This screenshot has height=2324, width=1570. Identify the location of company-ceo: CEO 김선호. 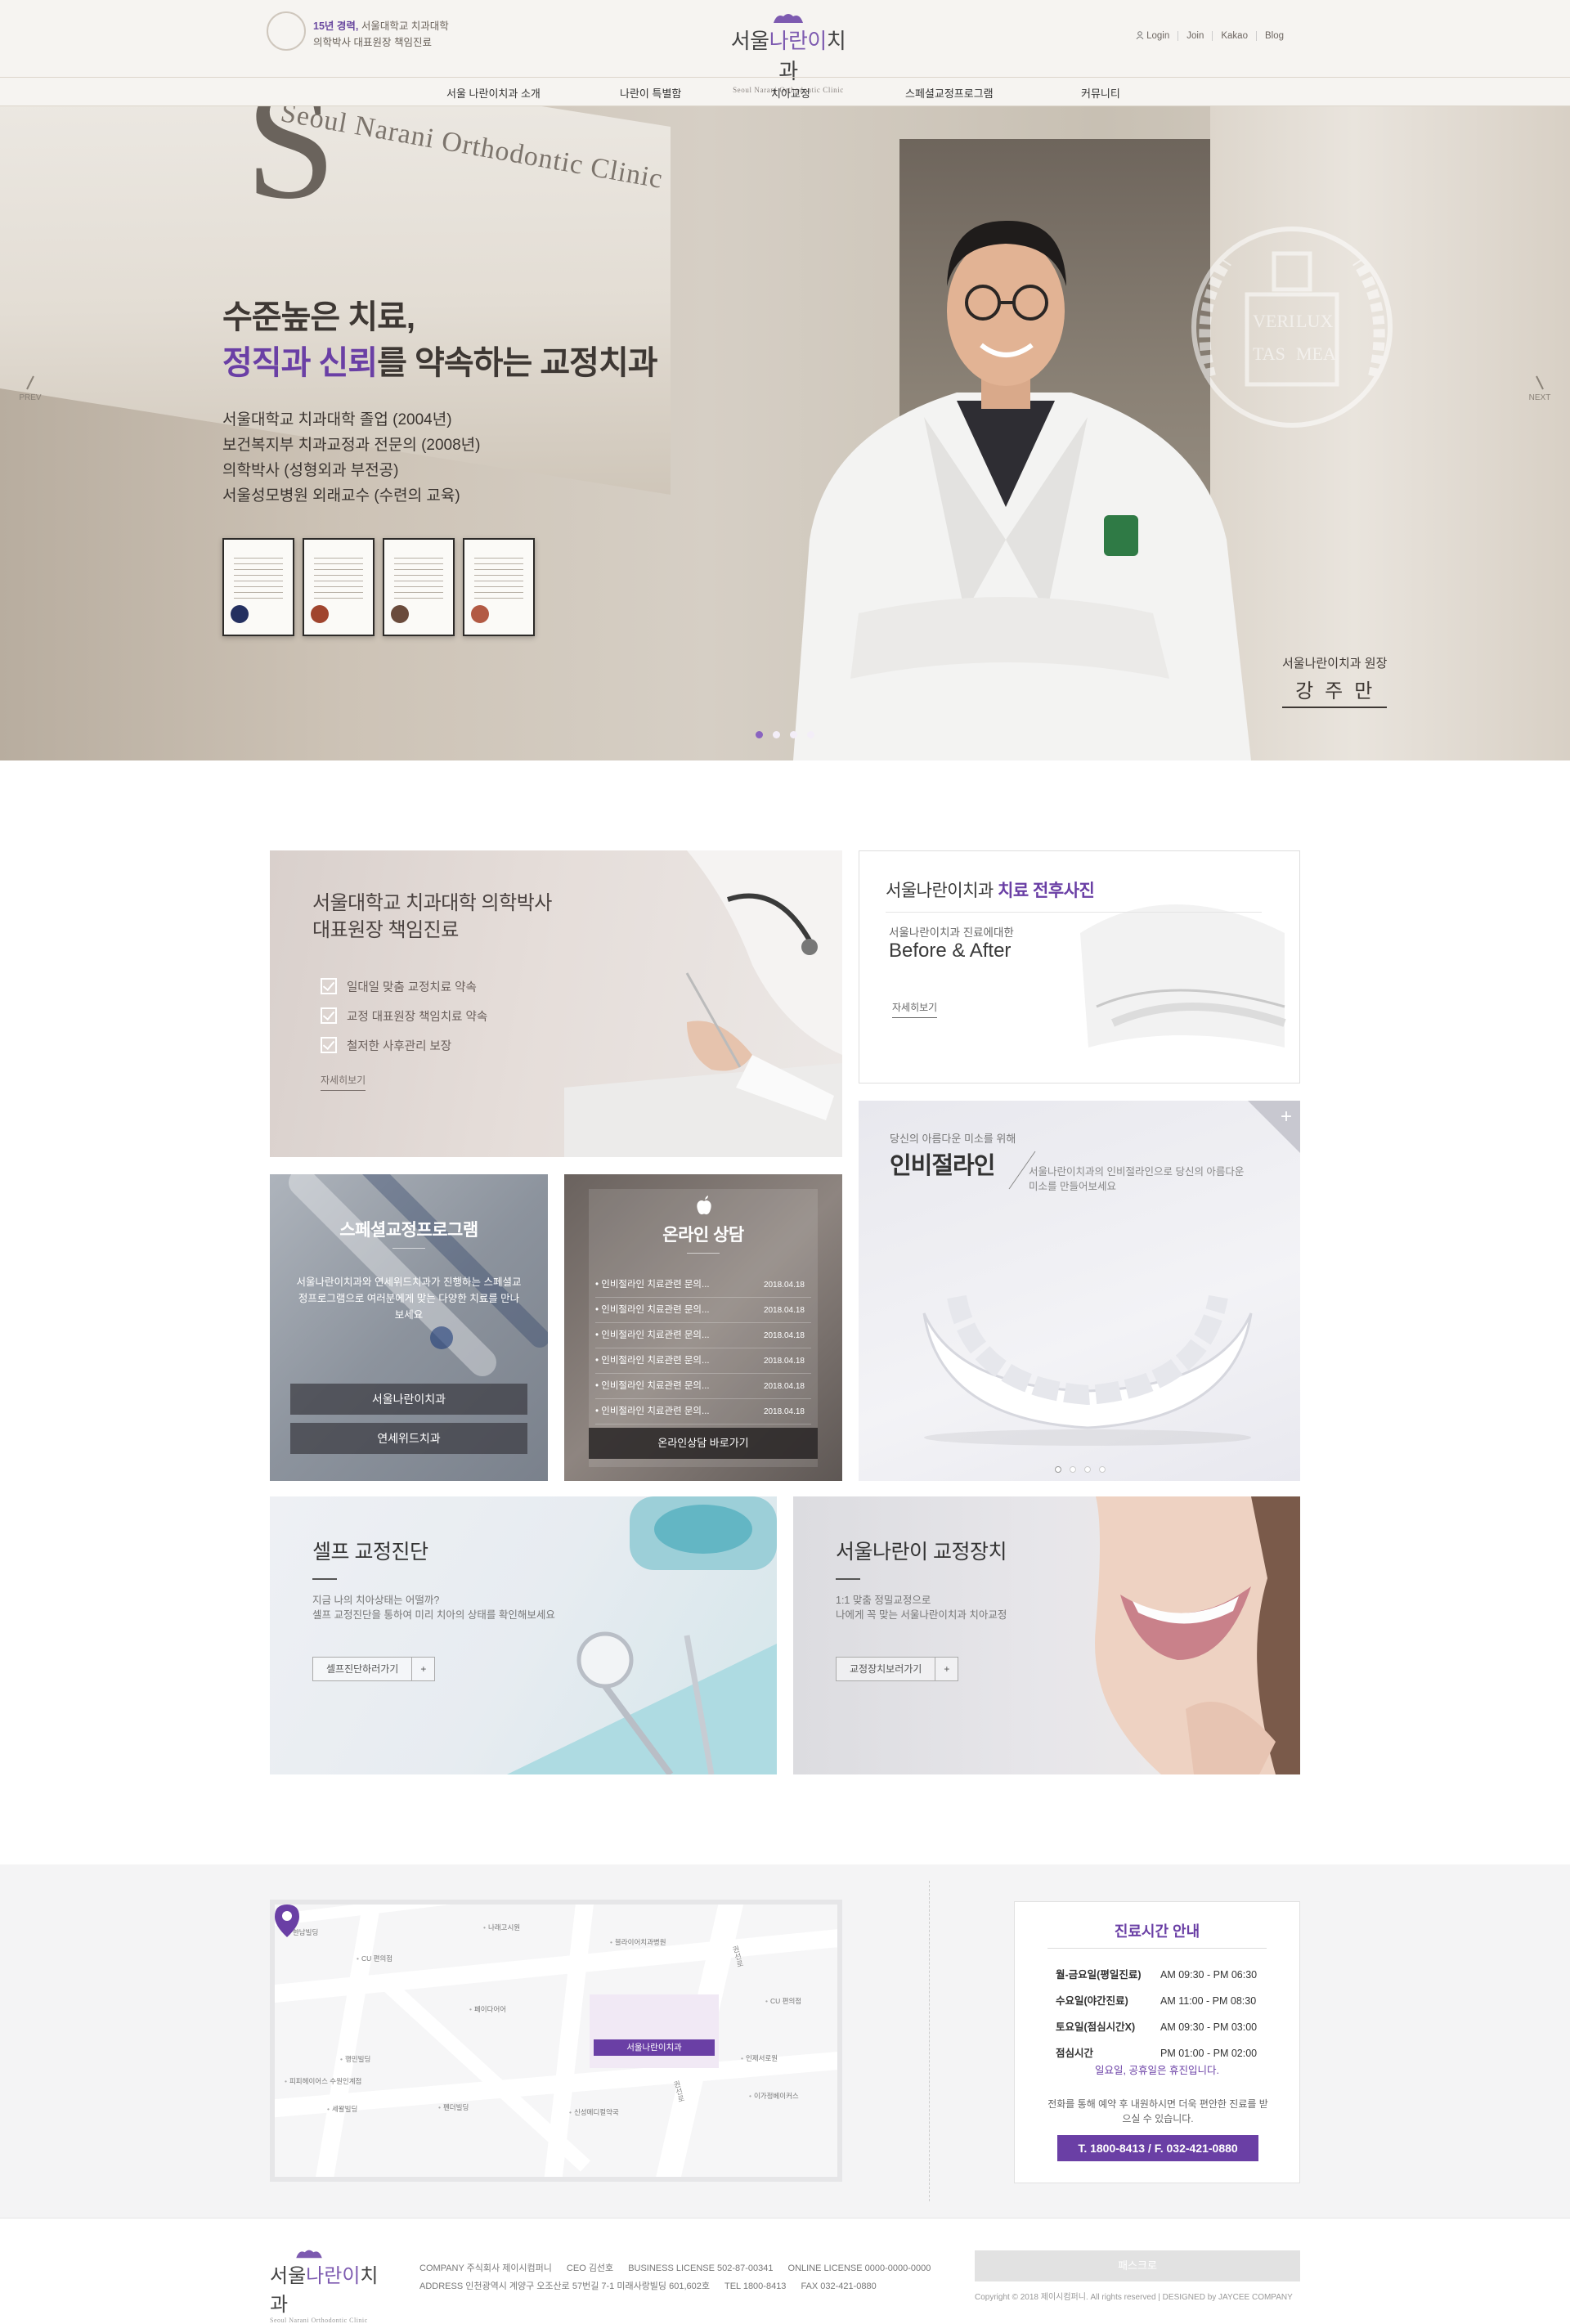
(590, 2268).